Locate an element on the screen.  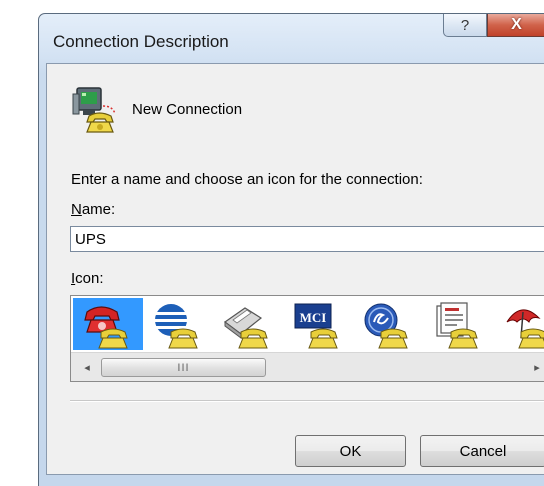
cancel-button: Cancel is located at coordinates (482, 451).